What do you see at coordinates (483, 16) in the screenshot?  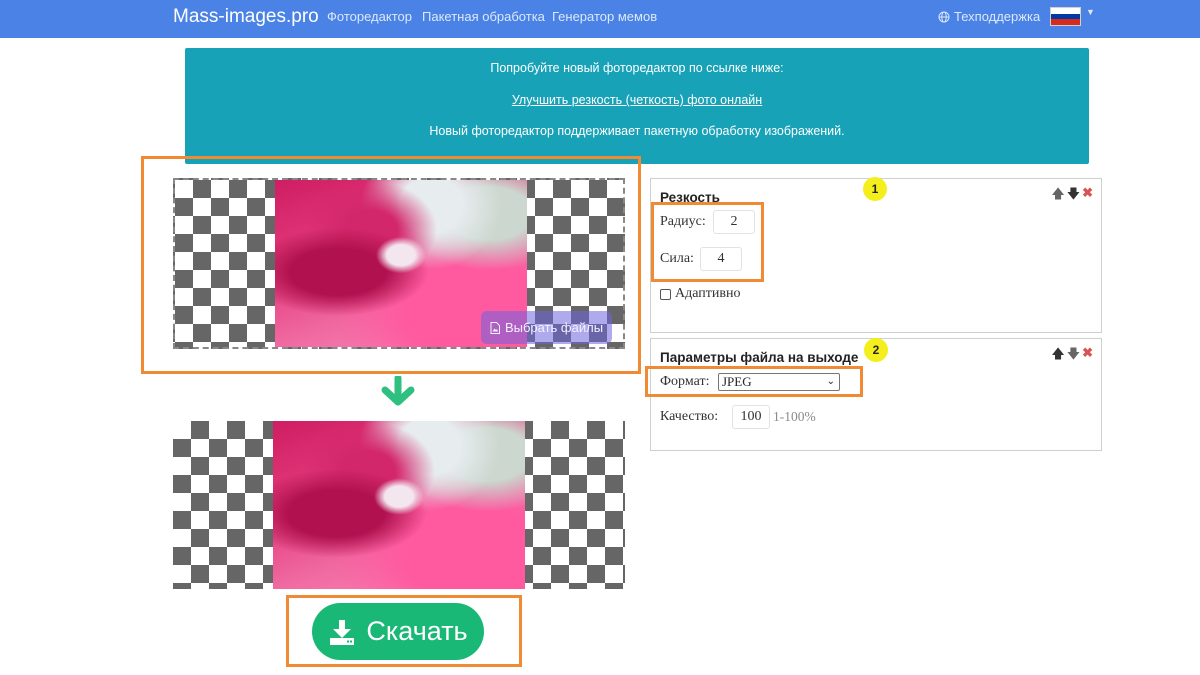 I see `nav-link-batch-processing: Пакетная обработка` at bounding box center [483, 16].